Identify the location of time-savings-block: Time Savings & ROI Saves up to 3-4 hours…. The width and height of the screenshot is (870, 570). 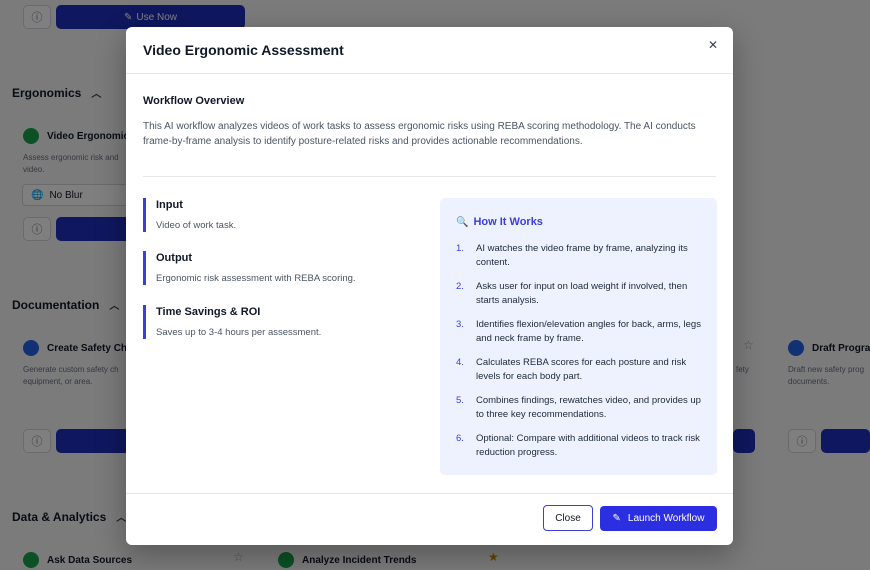
(273, 322).